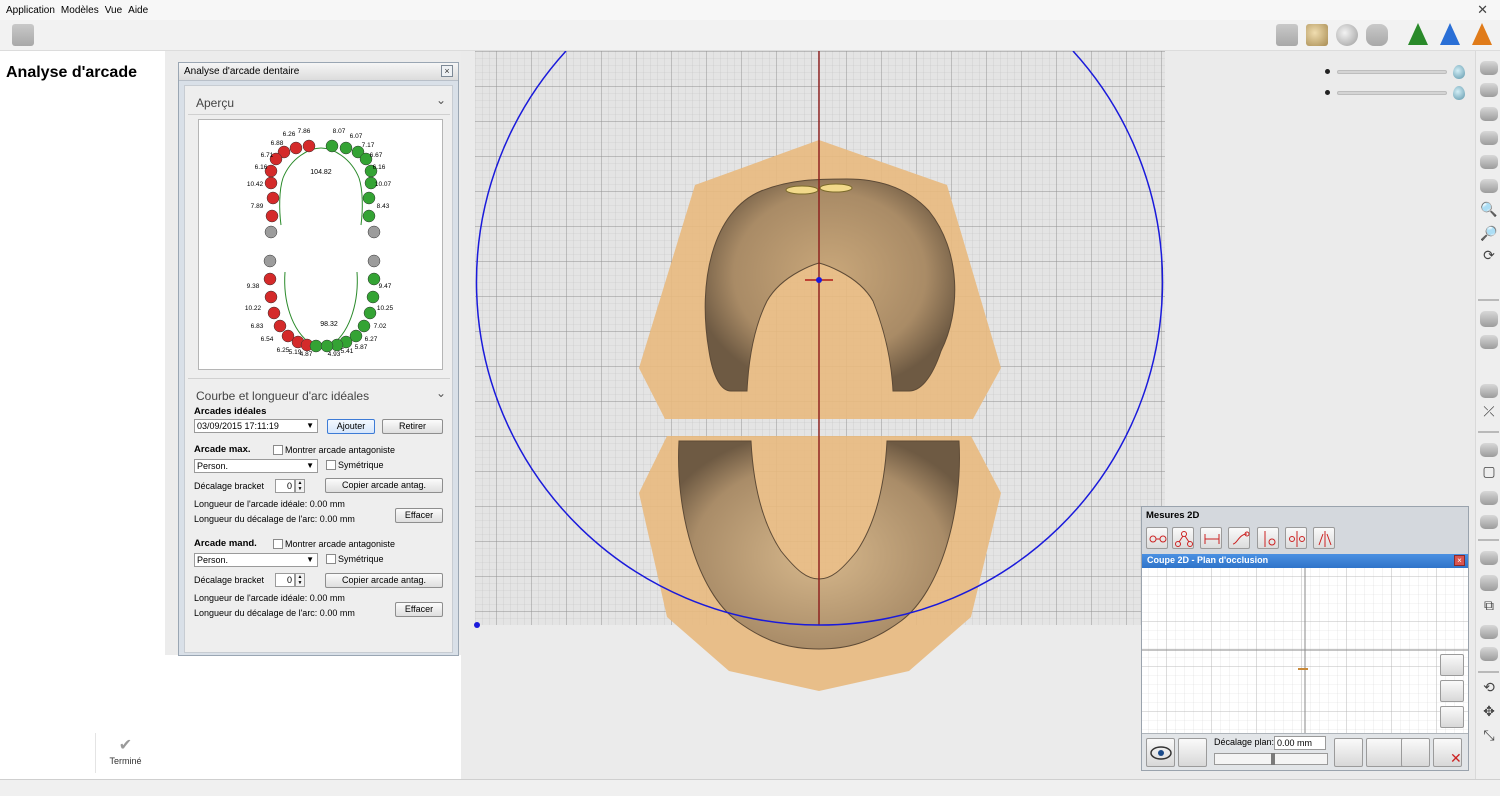 Image resolution: width=1500 pixels, height=796 pixels. Describe the element at coordinates (300, 486) in the screenshot. I see `max-offset-spinner-icon: ▲ ▼` at that location.